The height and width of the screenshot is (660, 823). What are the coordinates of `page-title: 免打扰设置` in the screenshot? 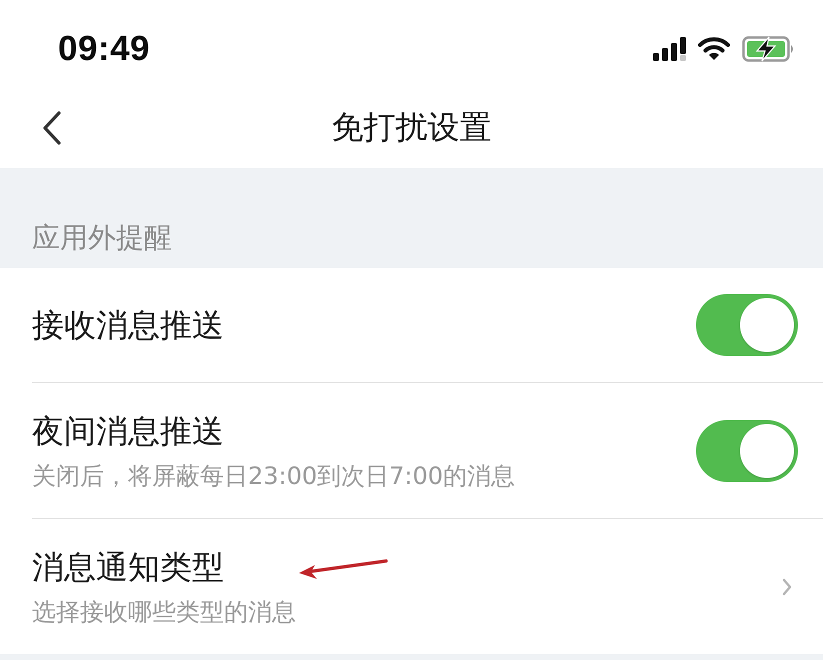 It's located at (412, 127).